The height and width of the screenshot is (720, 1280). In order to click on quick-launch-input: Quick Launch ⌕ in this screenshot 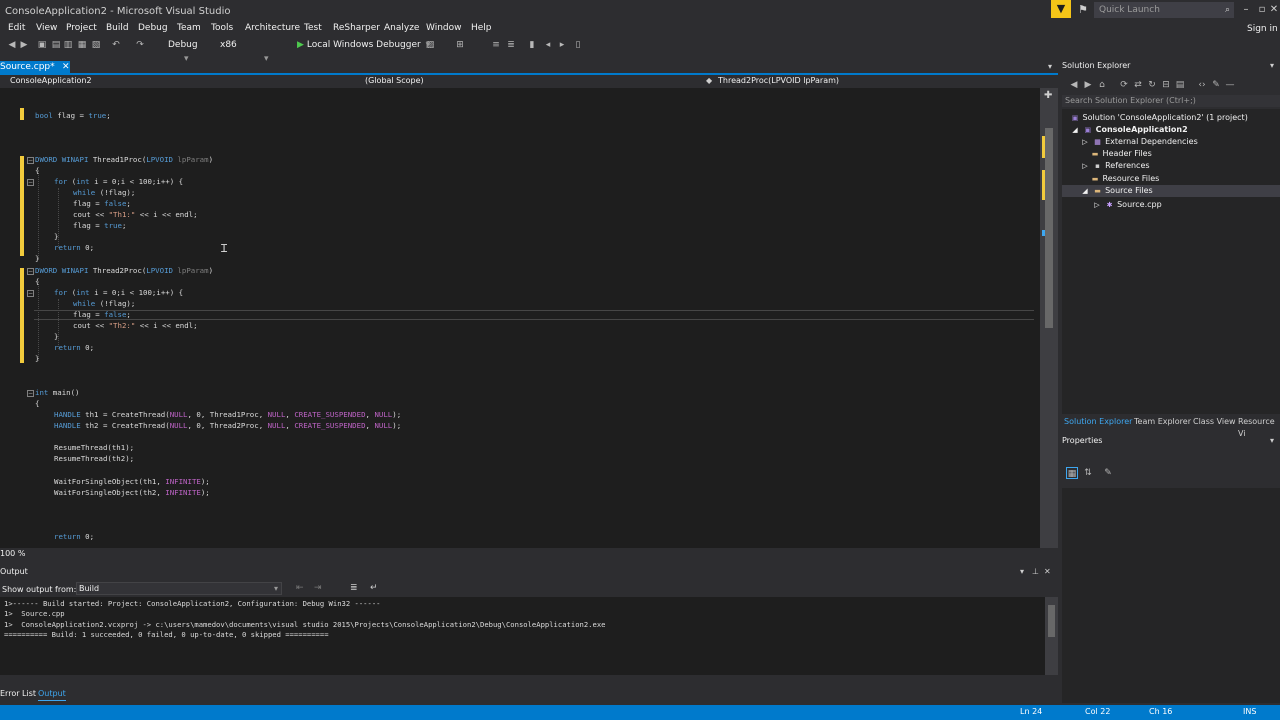, I will do `click(1164, 10)`.